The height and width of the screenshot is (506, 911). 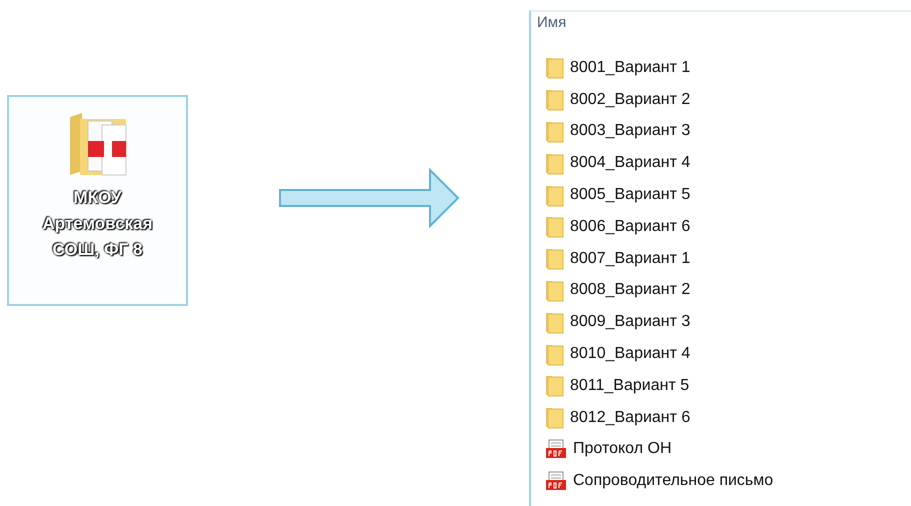 What do you see at coordinates (630, 354) in the screenshot?
I see `file-name: 8010_Вариант 4` at bounding box center [630, 354].